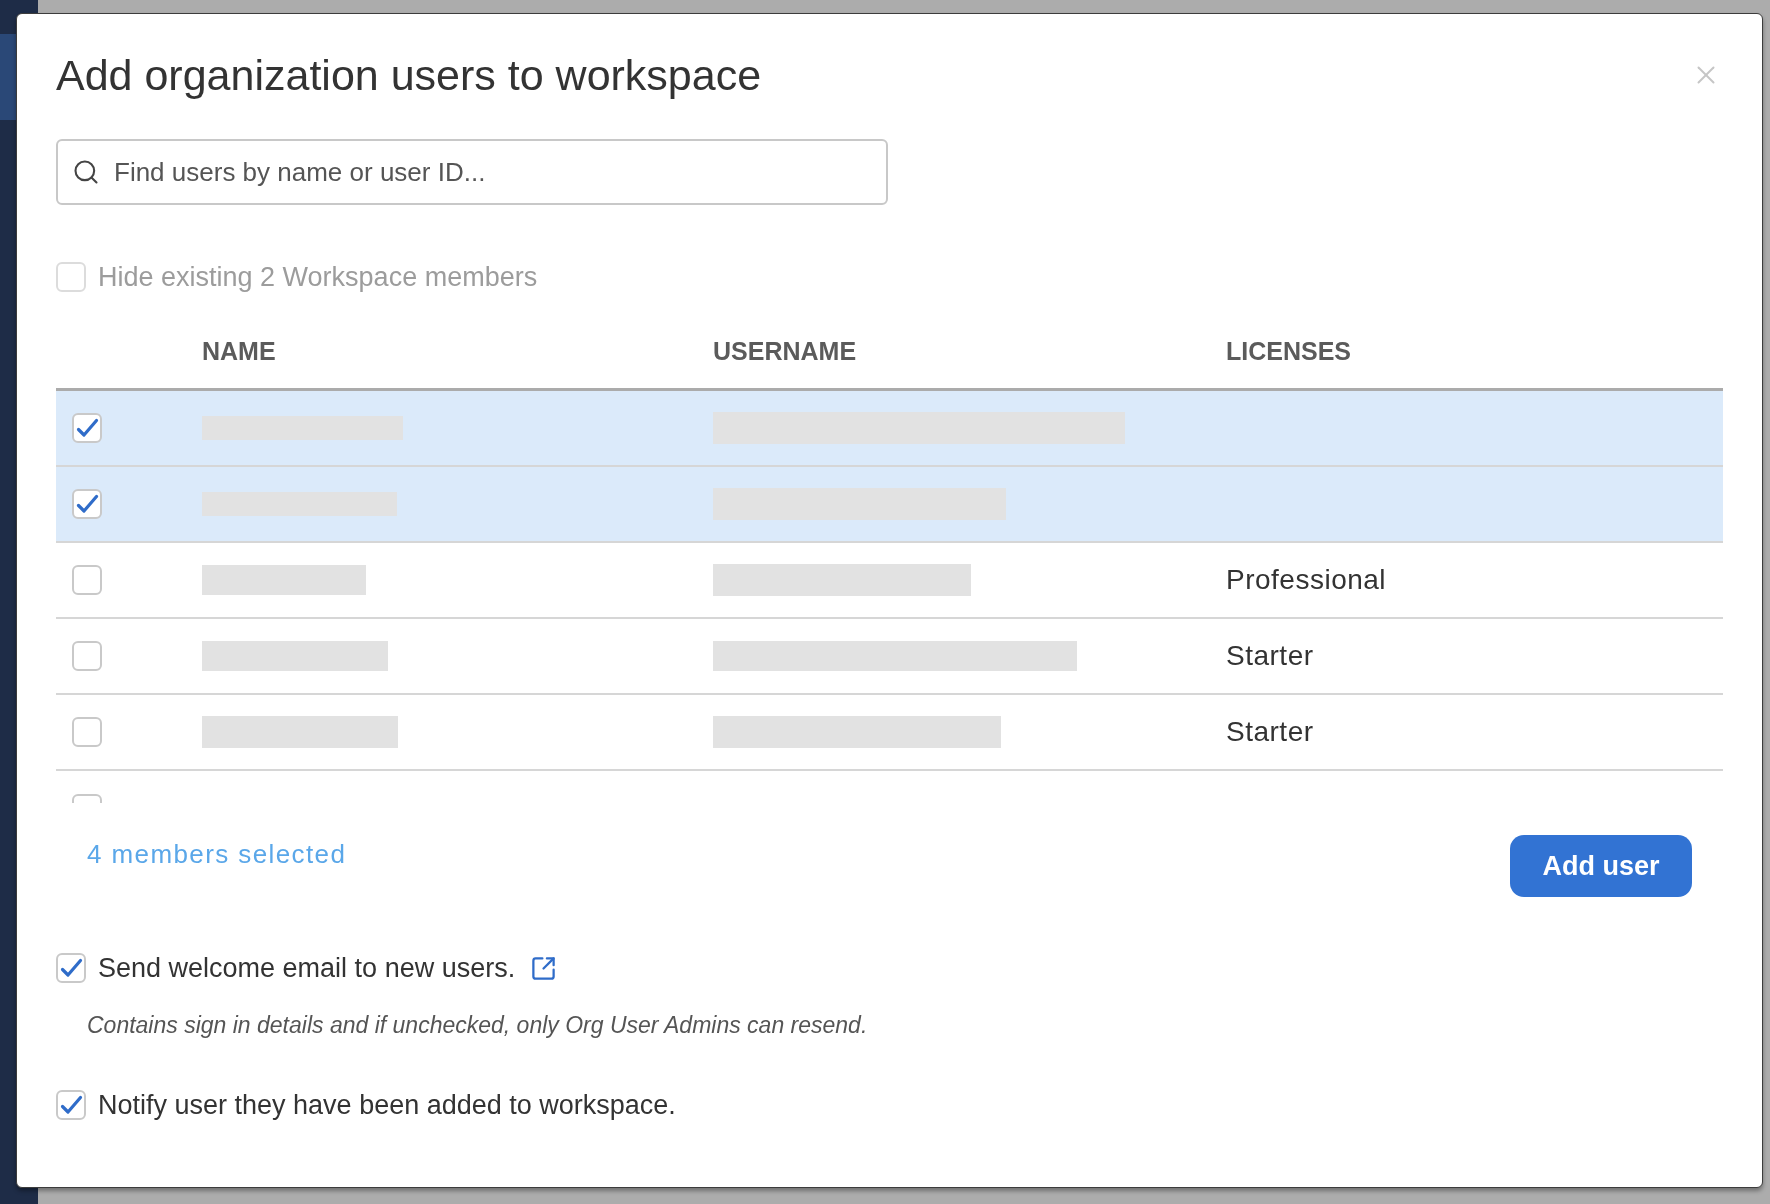  I want to click on search-icon, so click(86, 172).